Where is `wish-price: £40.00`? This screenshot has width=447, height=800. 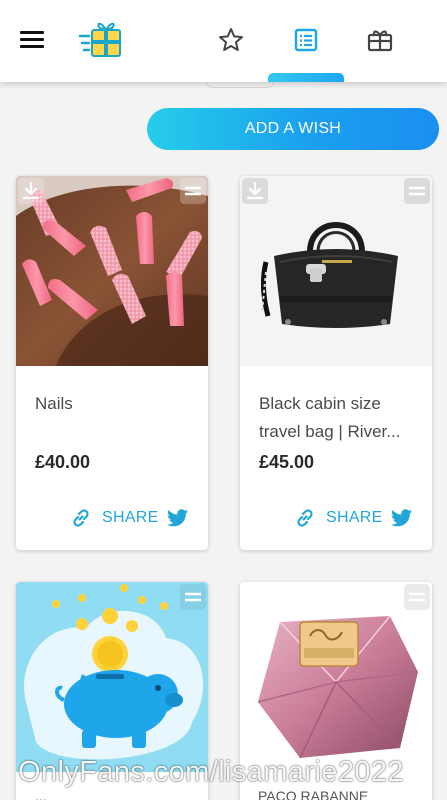
wish-price: £40.00 is located at coordinates (63, 462).